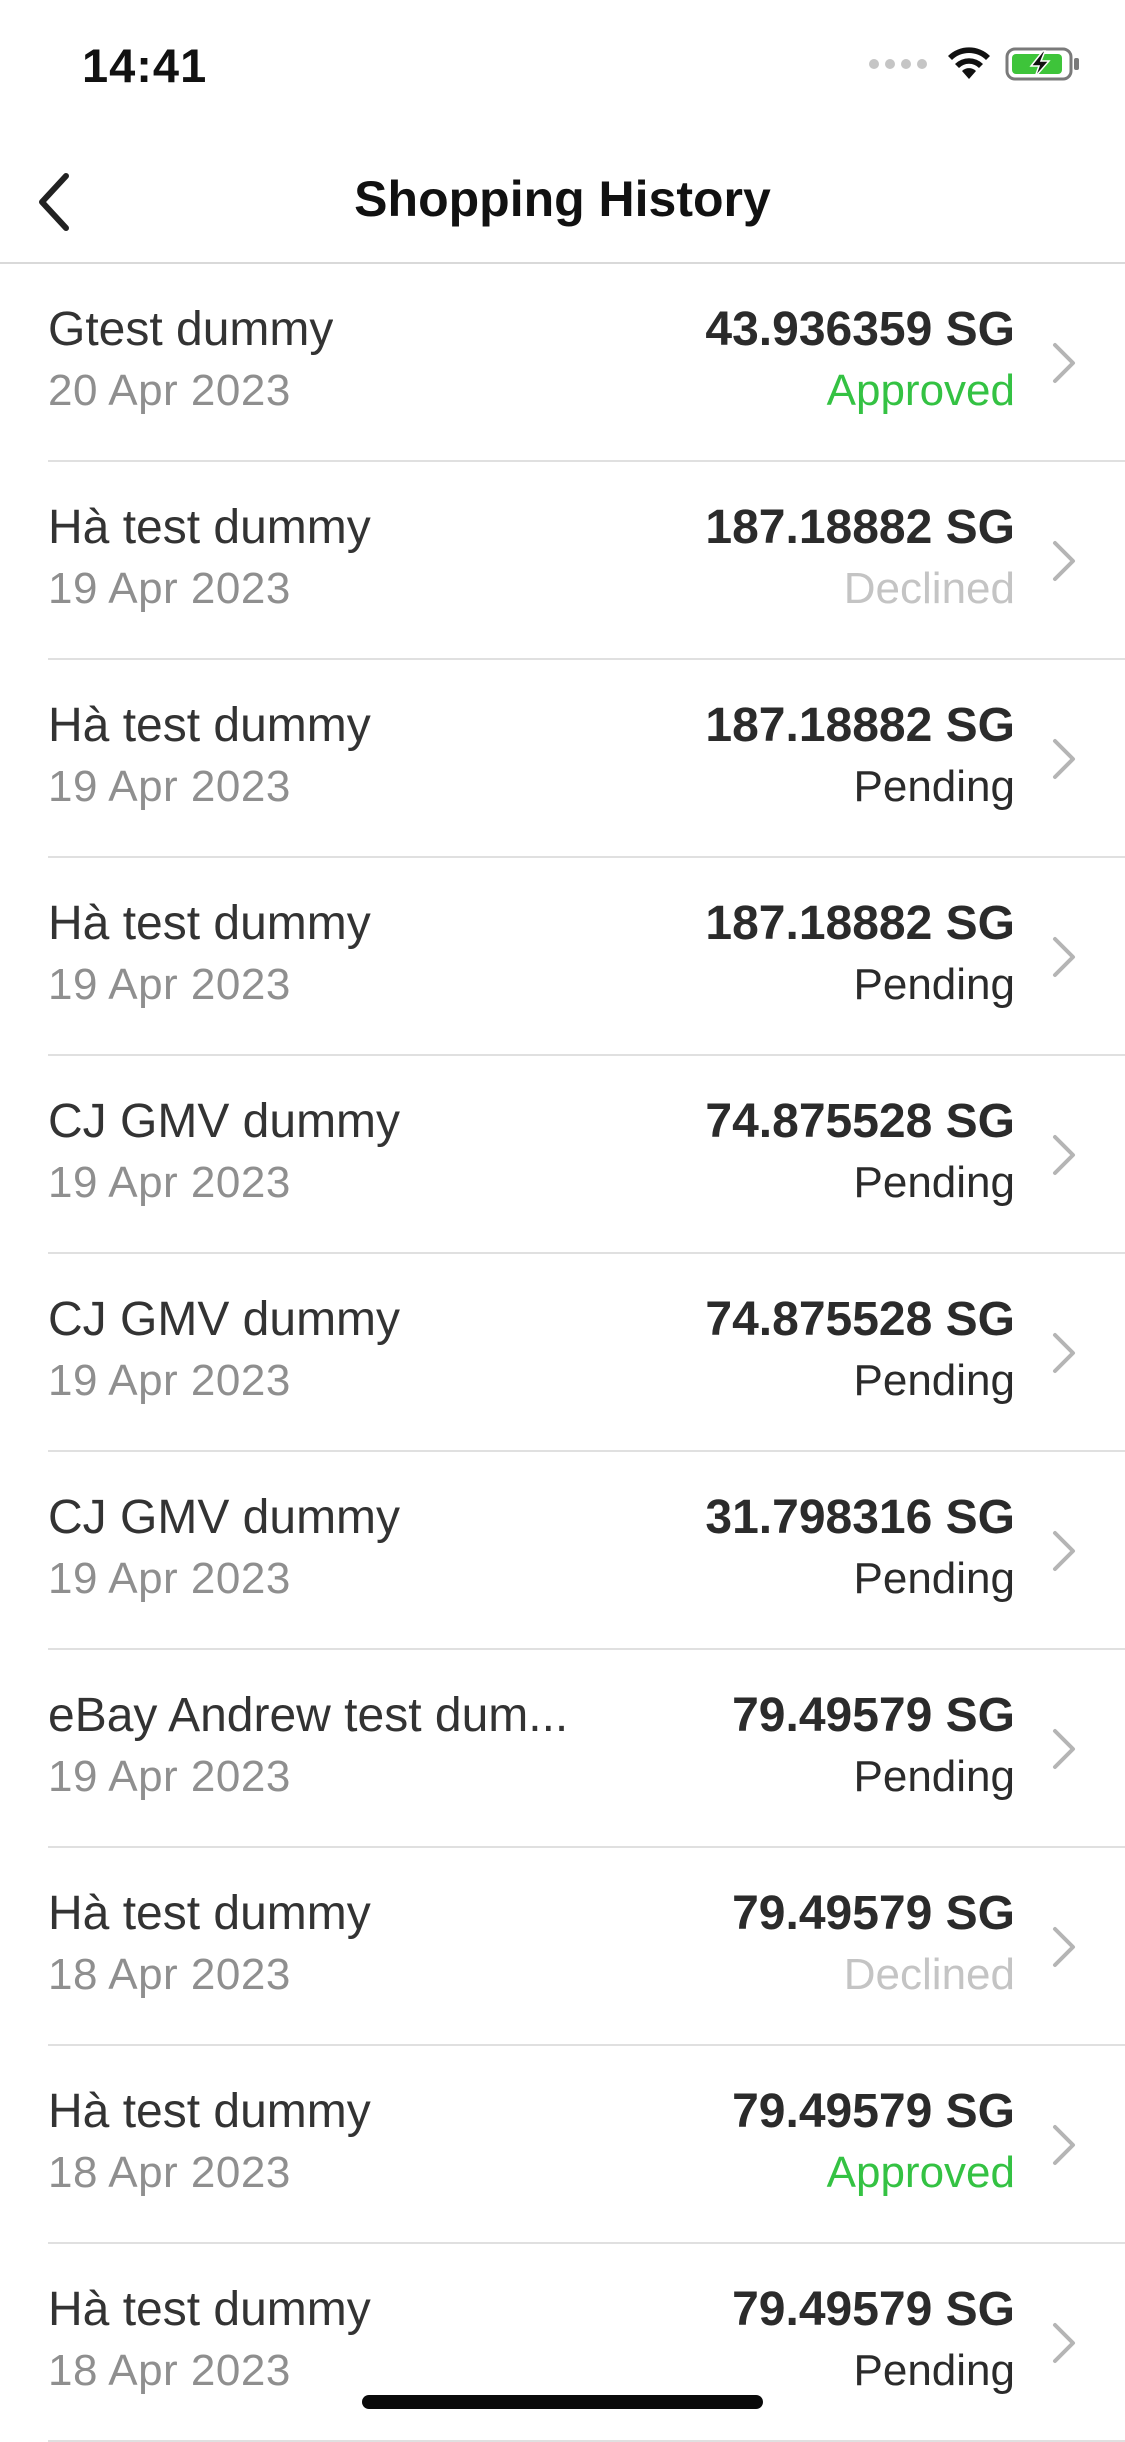  I want to click on home-indicator, so click(562, 2402).